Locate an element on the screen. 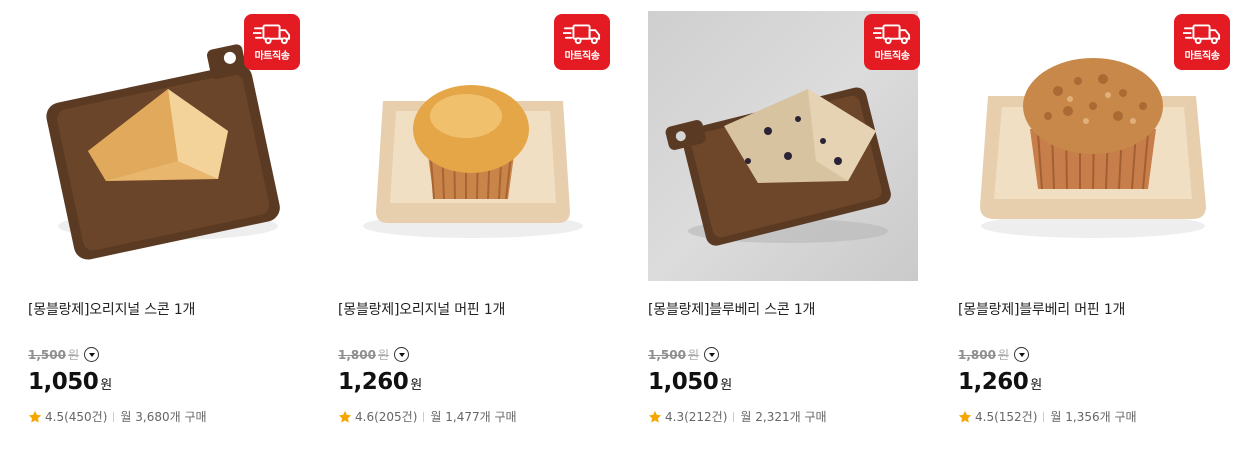 The height and width of the screenshot is (454, 1249). monthly-purchases: 월 2,321개 구매 is located at coordinates (783, 417).